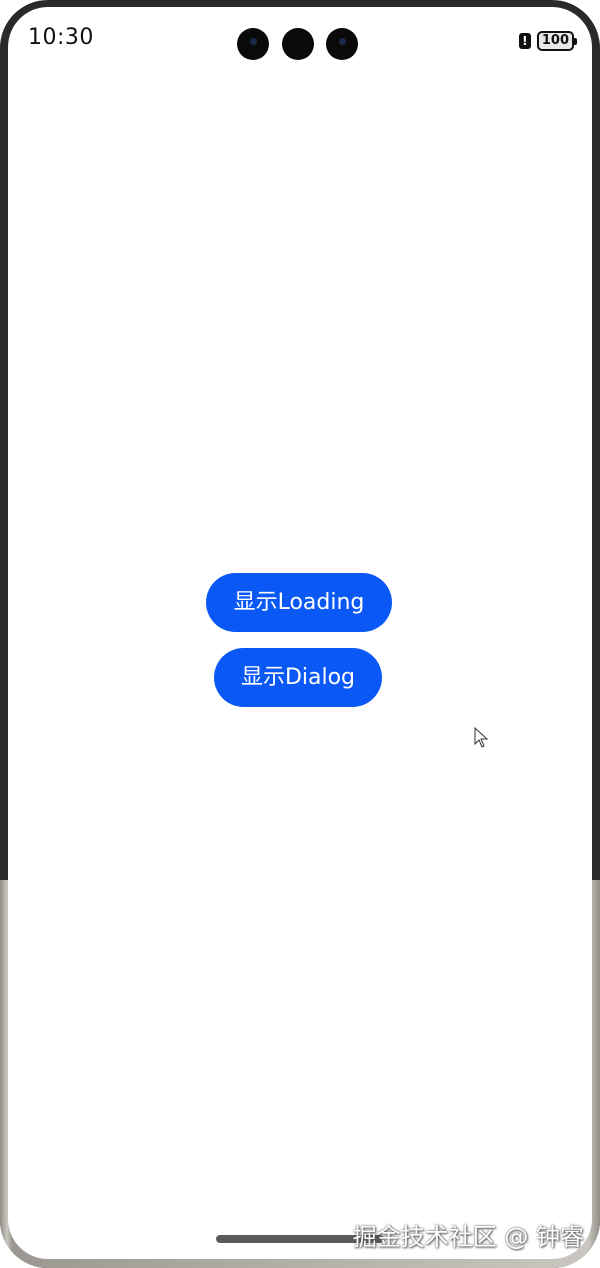 The height and width of the screenshot is (1268, 600). I want to click on battery-icon: 100, so click(557, 41).